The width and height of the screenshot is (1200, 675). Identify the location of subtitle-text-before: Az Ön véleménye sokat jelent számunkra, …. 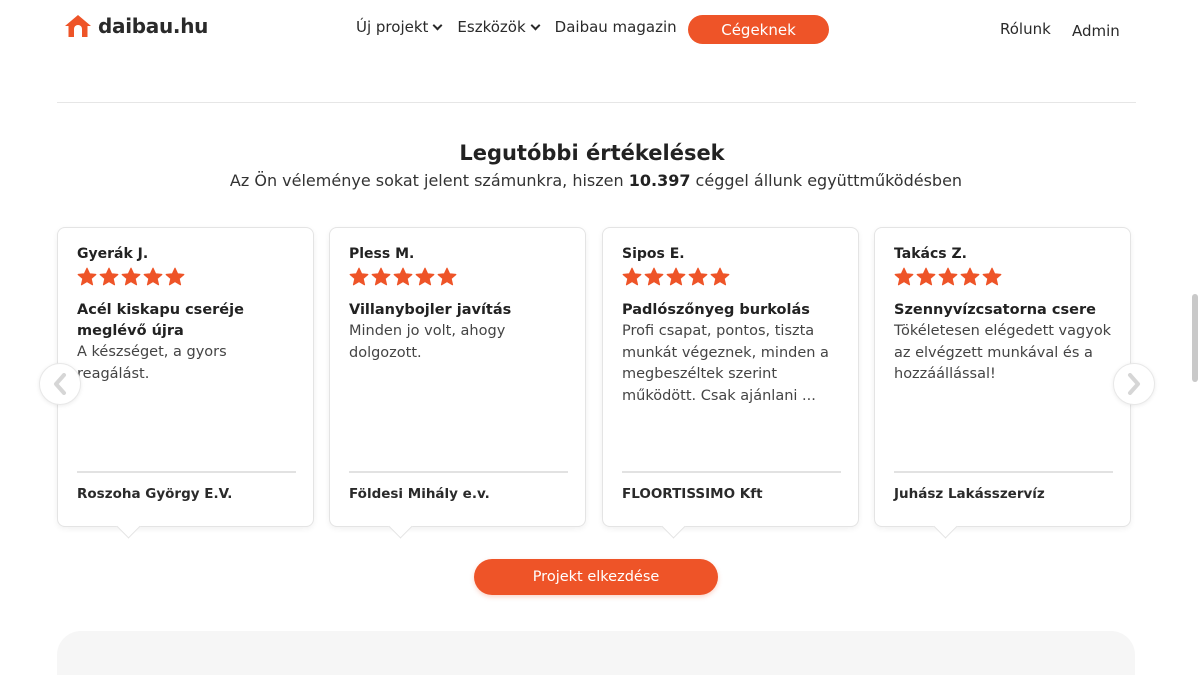
(429, 180).